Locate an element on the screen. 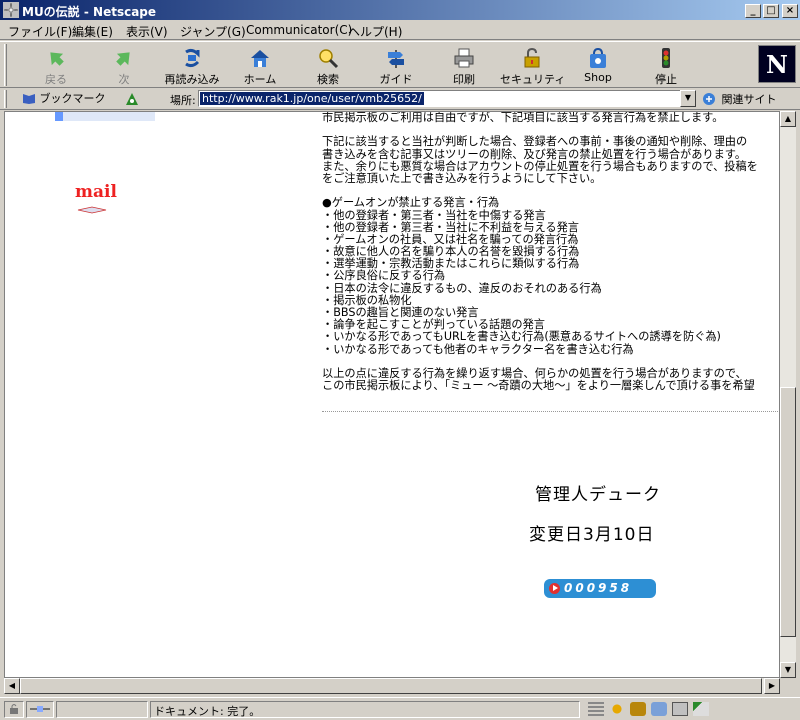 This screenshot has width=800, height=720. status-bar-icon is located at coordinates (596, 709).